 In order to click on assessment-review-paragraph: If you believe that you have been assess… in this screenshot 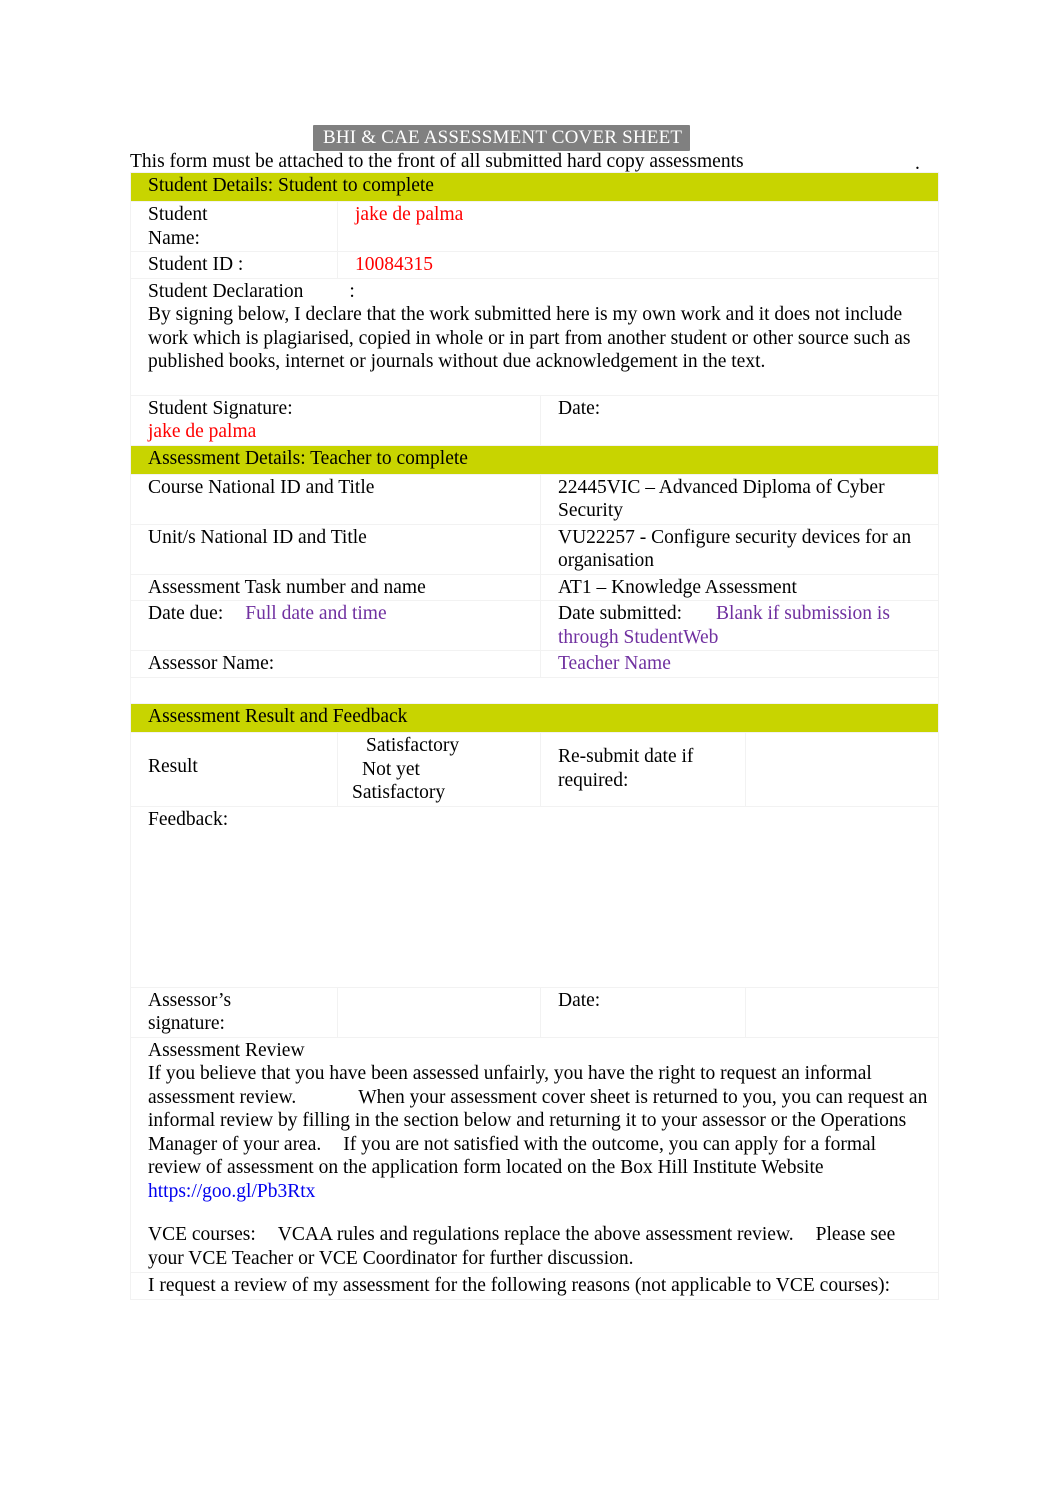, I will do `click(538, 1132)`.